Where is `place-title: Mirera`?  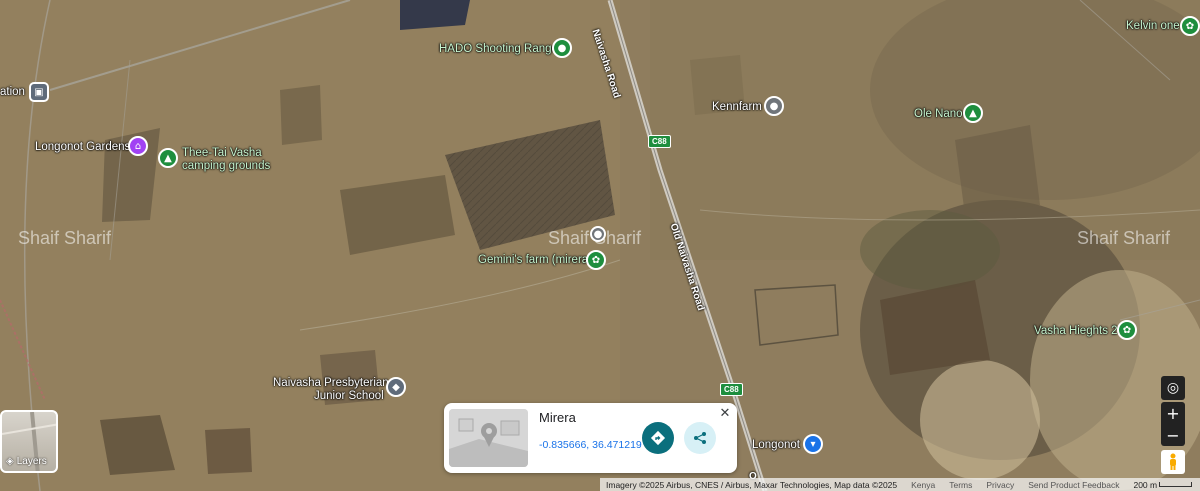 place-title: Mirera is located at coordinates (557, 417).